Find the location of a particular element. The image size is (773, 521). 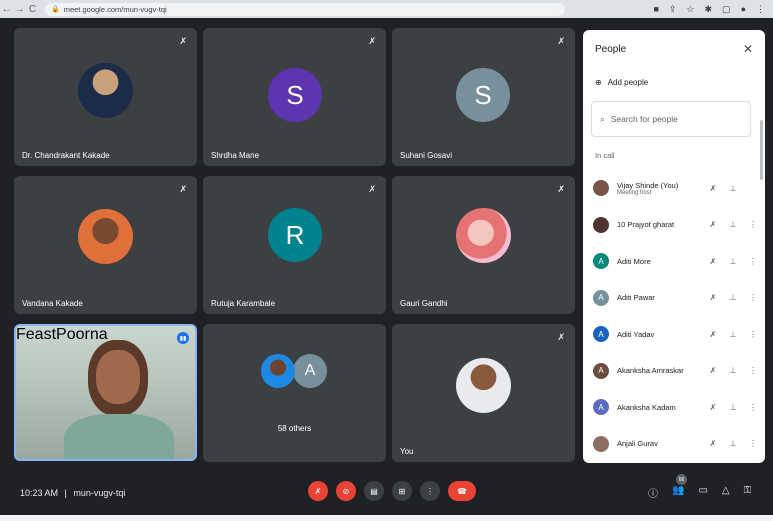

participant-avatar: R is located at coordinates (295, 235).